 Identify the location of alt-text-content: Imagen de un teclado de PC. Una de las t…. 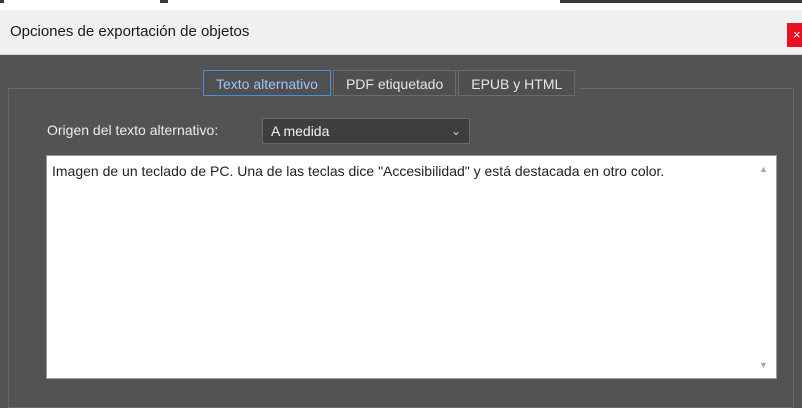
(358, 171).